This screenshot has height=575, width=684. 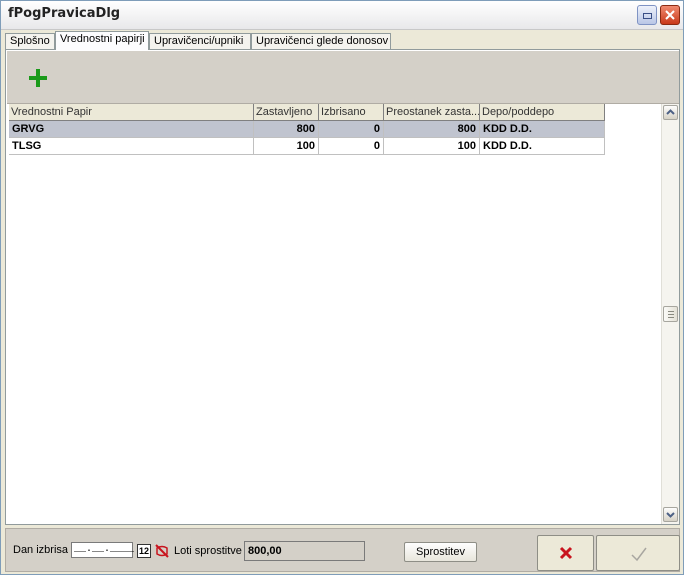 I want to click on loti-sprostitve-label: Loti sprostitve, so click(x=208, y=551).